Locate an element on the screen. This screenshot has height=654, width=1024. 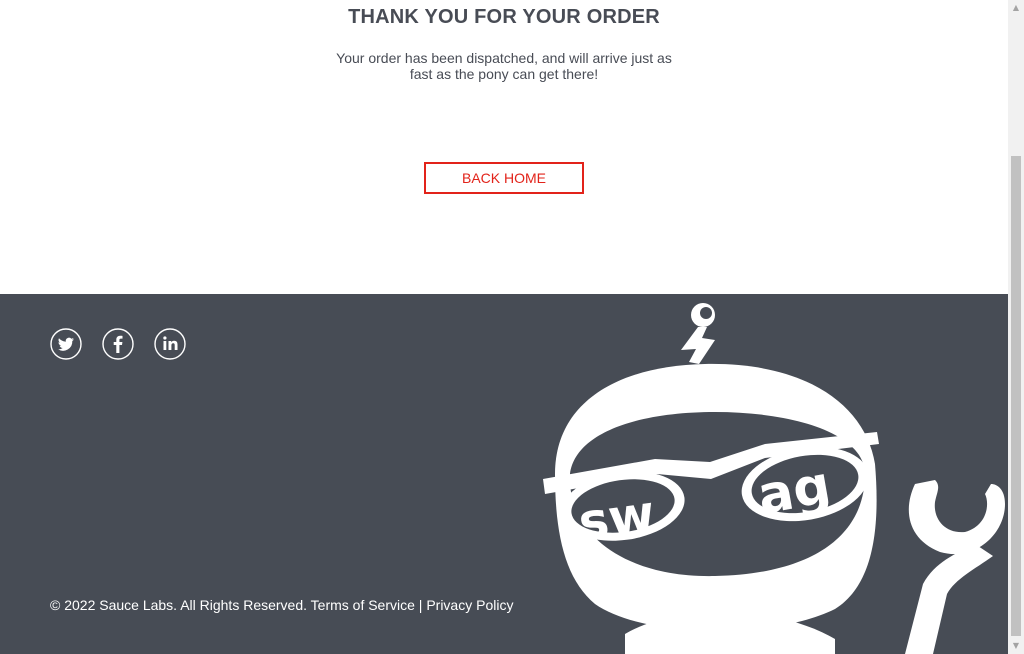
social-twitter is located at coordinates (66, 344).